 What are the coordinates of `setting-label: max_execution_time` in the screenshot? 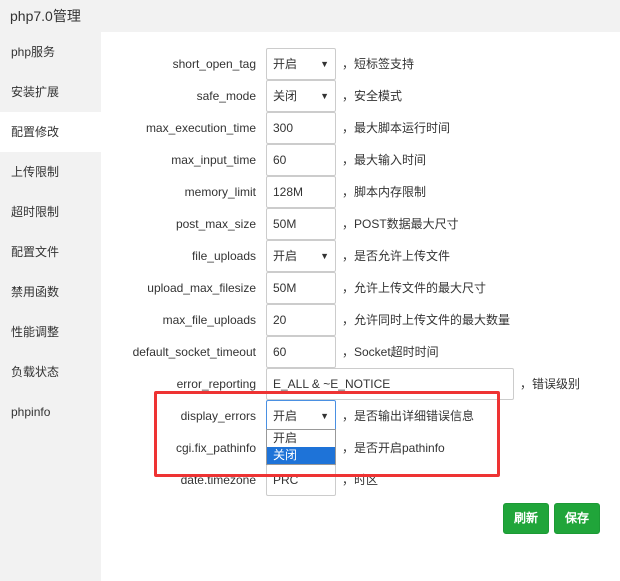 It's located at (200, 128).